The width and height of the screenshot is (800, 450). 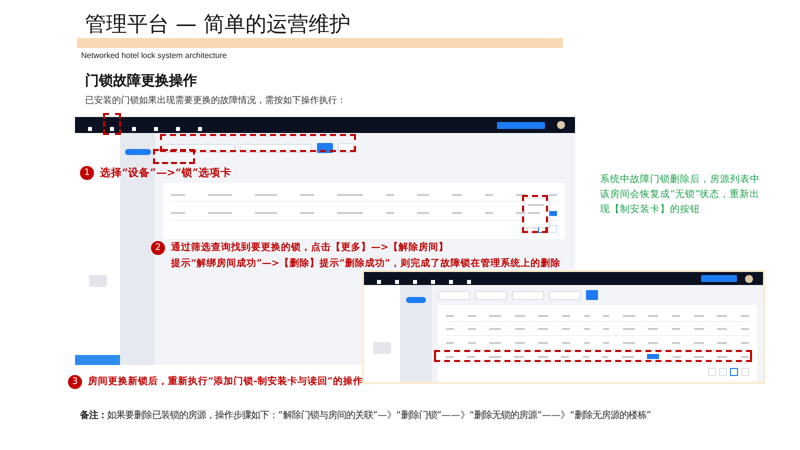 I want to click on step-text: 选择“设备”—>“锁”选项卡, so click(x=166, y=173).